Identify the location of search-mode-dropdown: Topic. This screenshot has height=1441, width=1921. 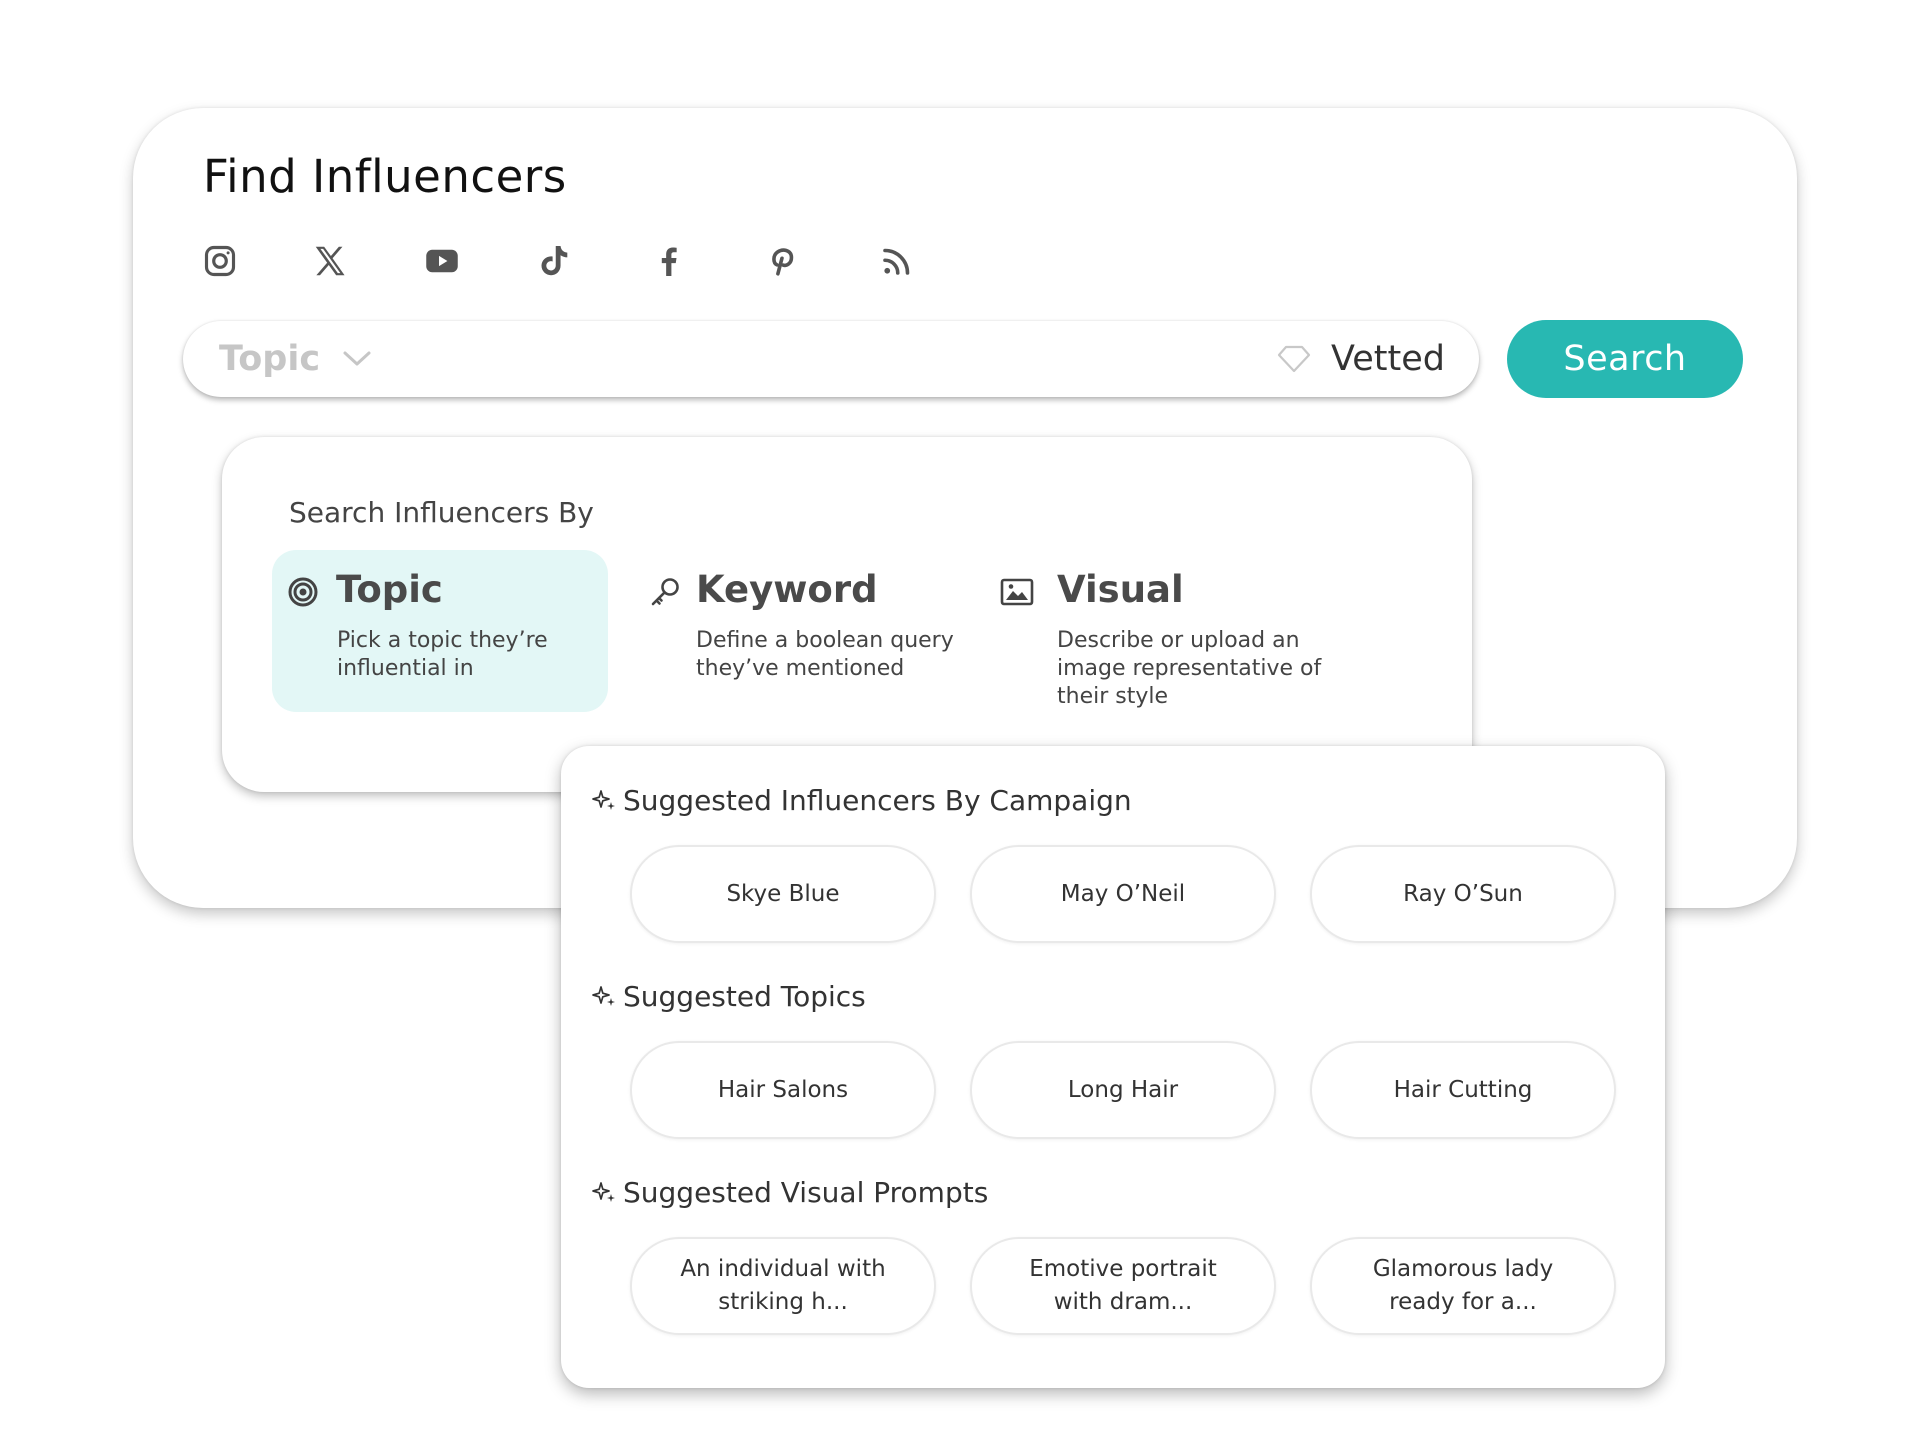
(295, 359).